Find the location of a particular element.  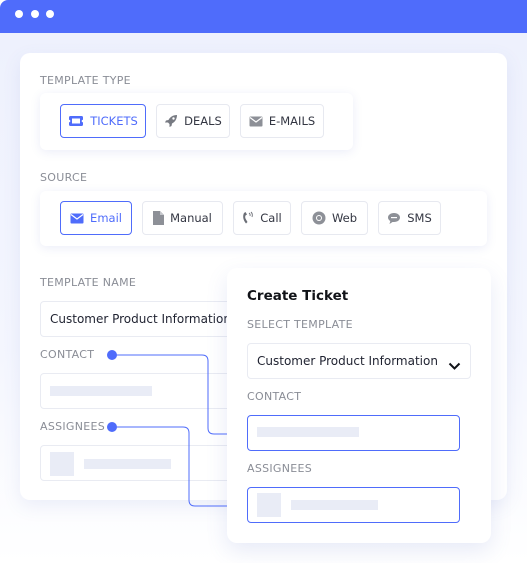

contact-label: CONTACT is located at coordinates (67, 354).